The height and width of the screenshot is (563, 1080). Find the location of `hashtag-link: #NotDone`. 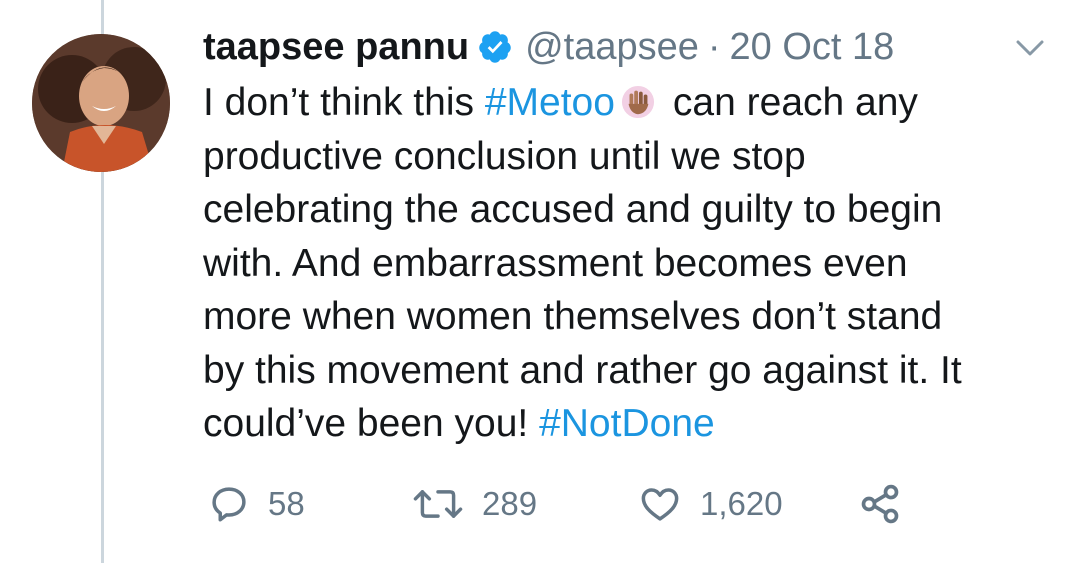

hashtag-link: #NotDone is located at coordinates (627, 423).